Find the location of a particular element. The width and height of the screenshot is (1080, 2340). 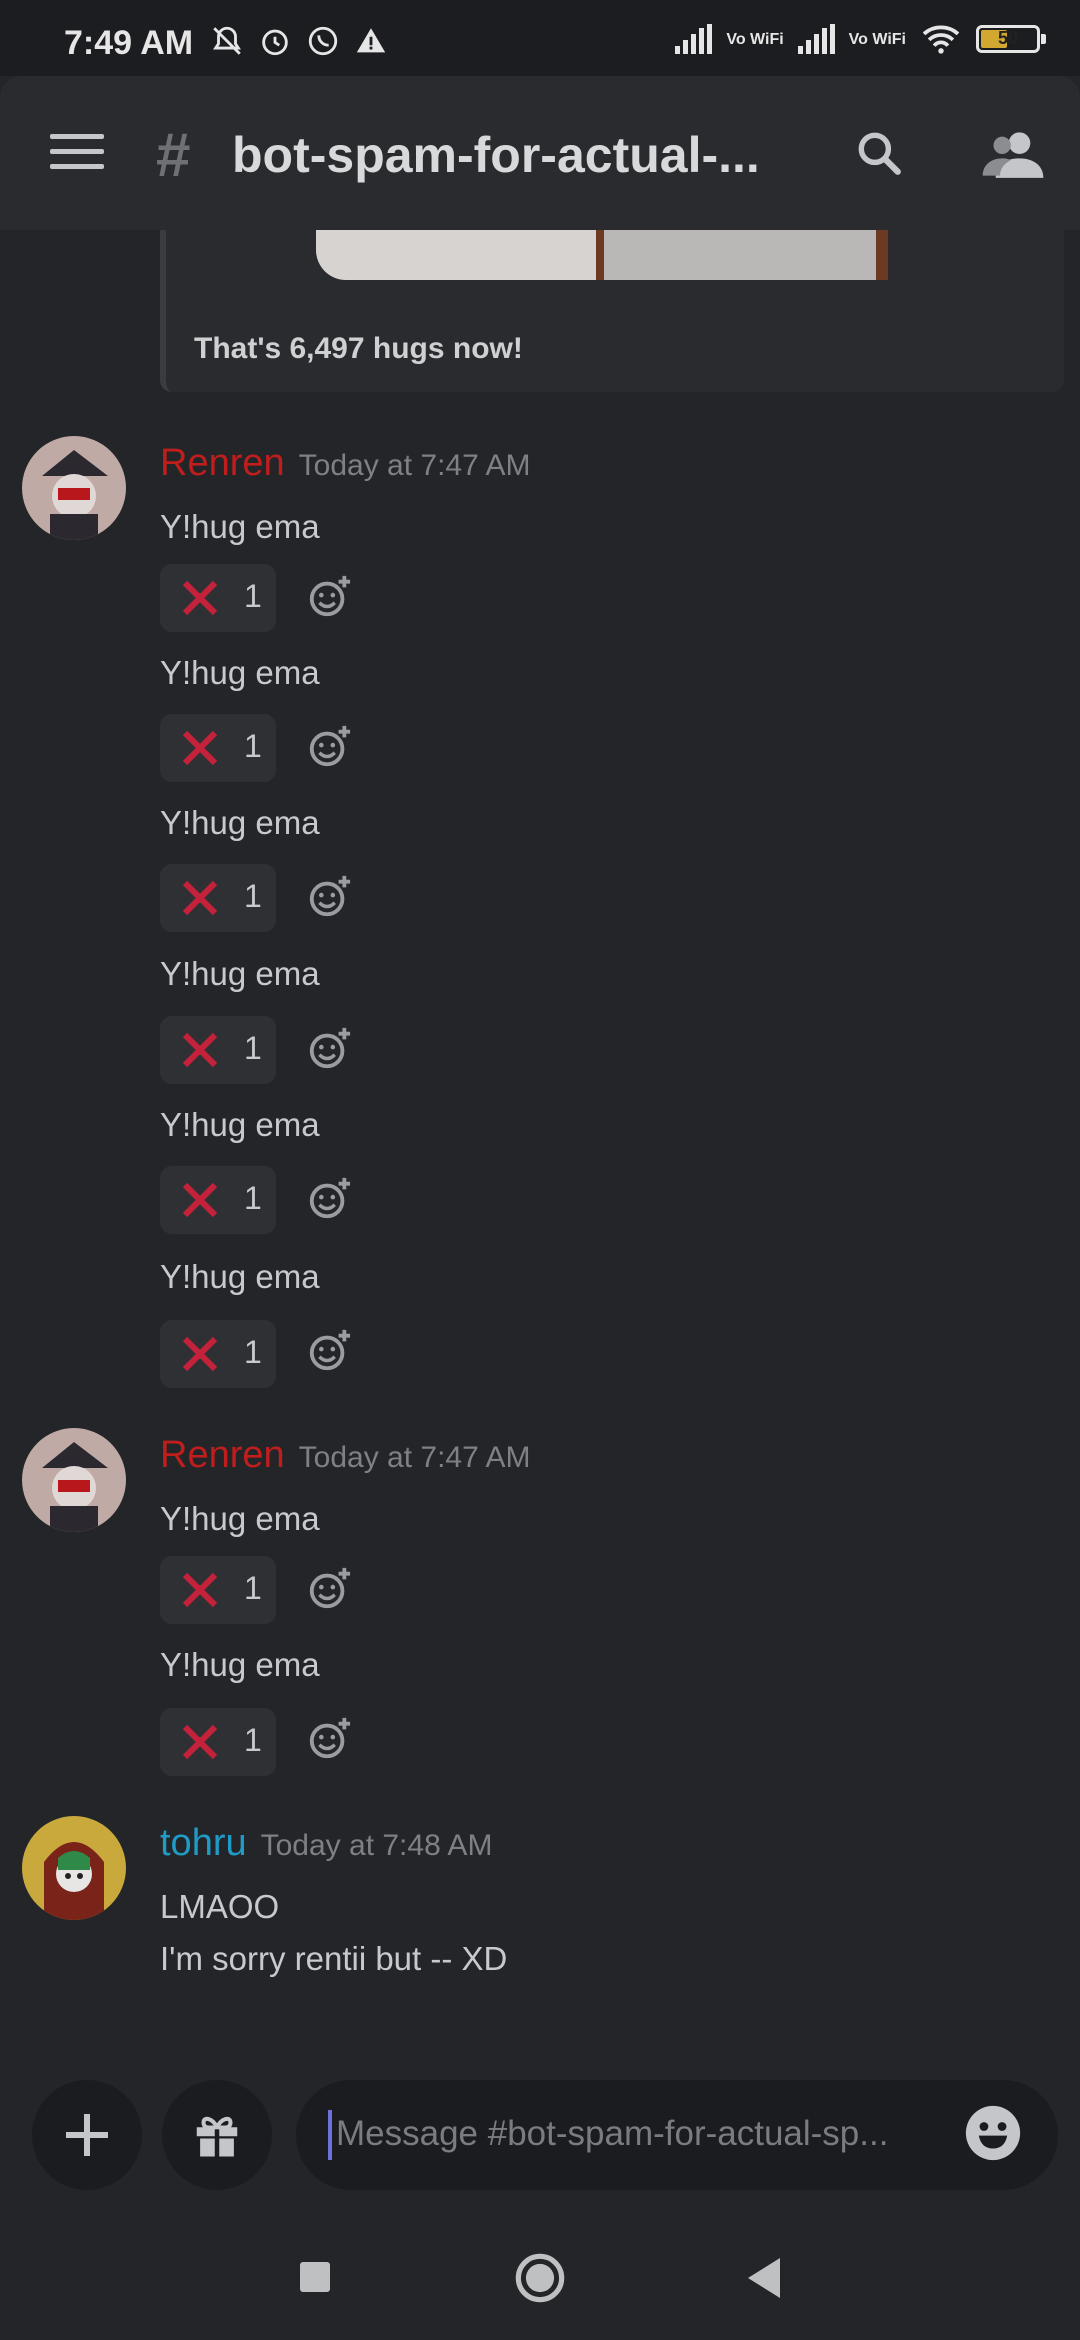

message-text: I'm sorry rentii but -- XD is located at coordinates (333, 1959).